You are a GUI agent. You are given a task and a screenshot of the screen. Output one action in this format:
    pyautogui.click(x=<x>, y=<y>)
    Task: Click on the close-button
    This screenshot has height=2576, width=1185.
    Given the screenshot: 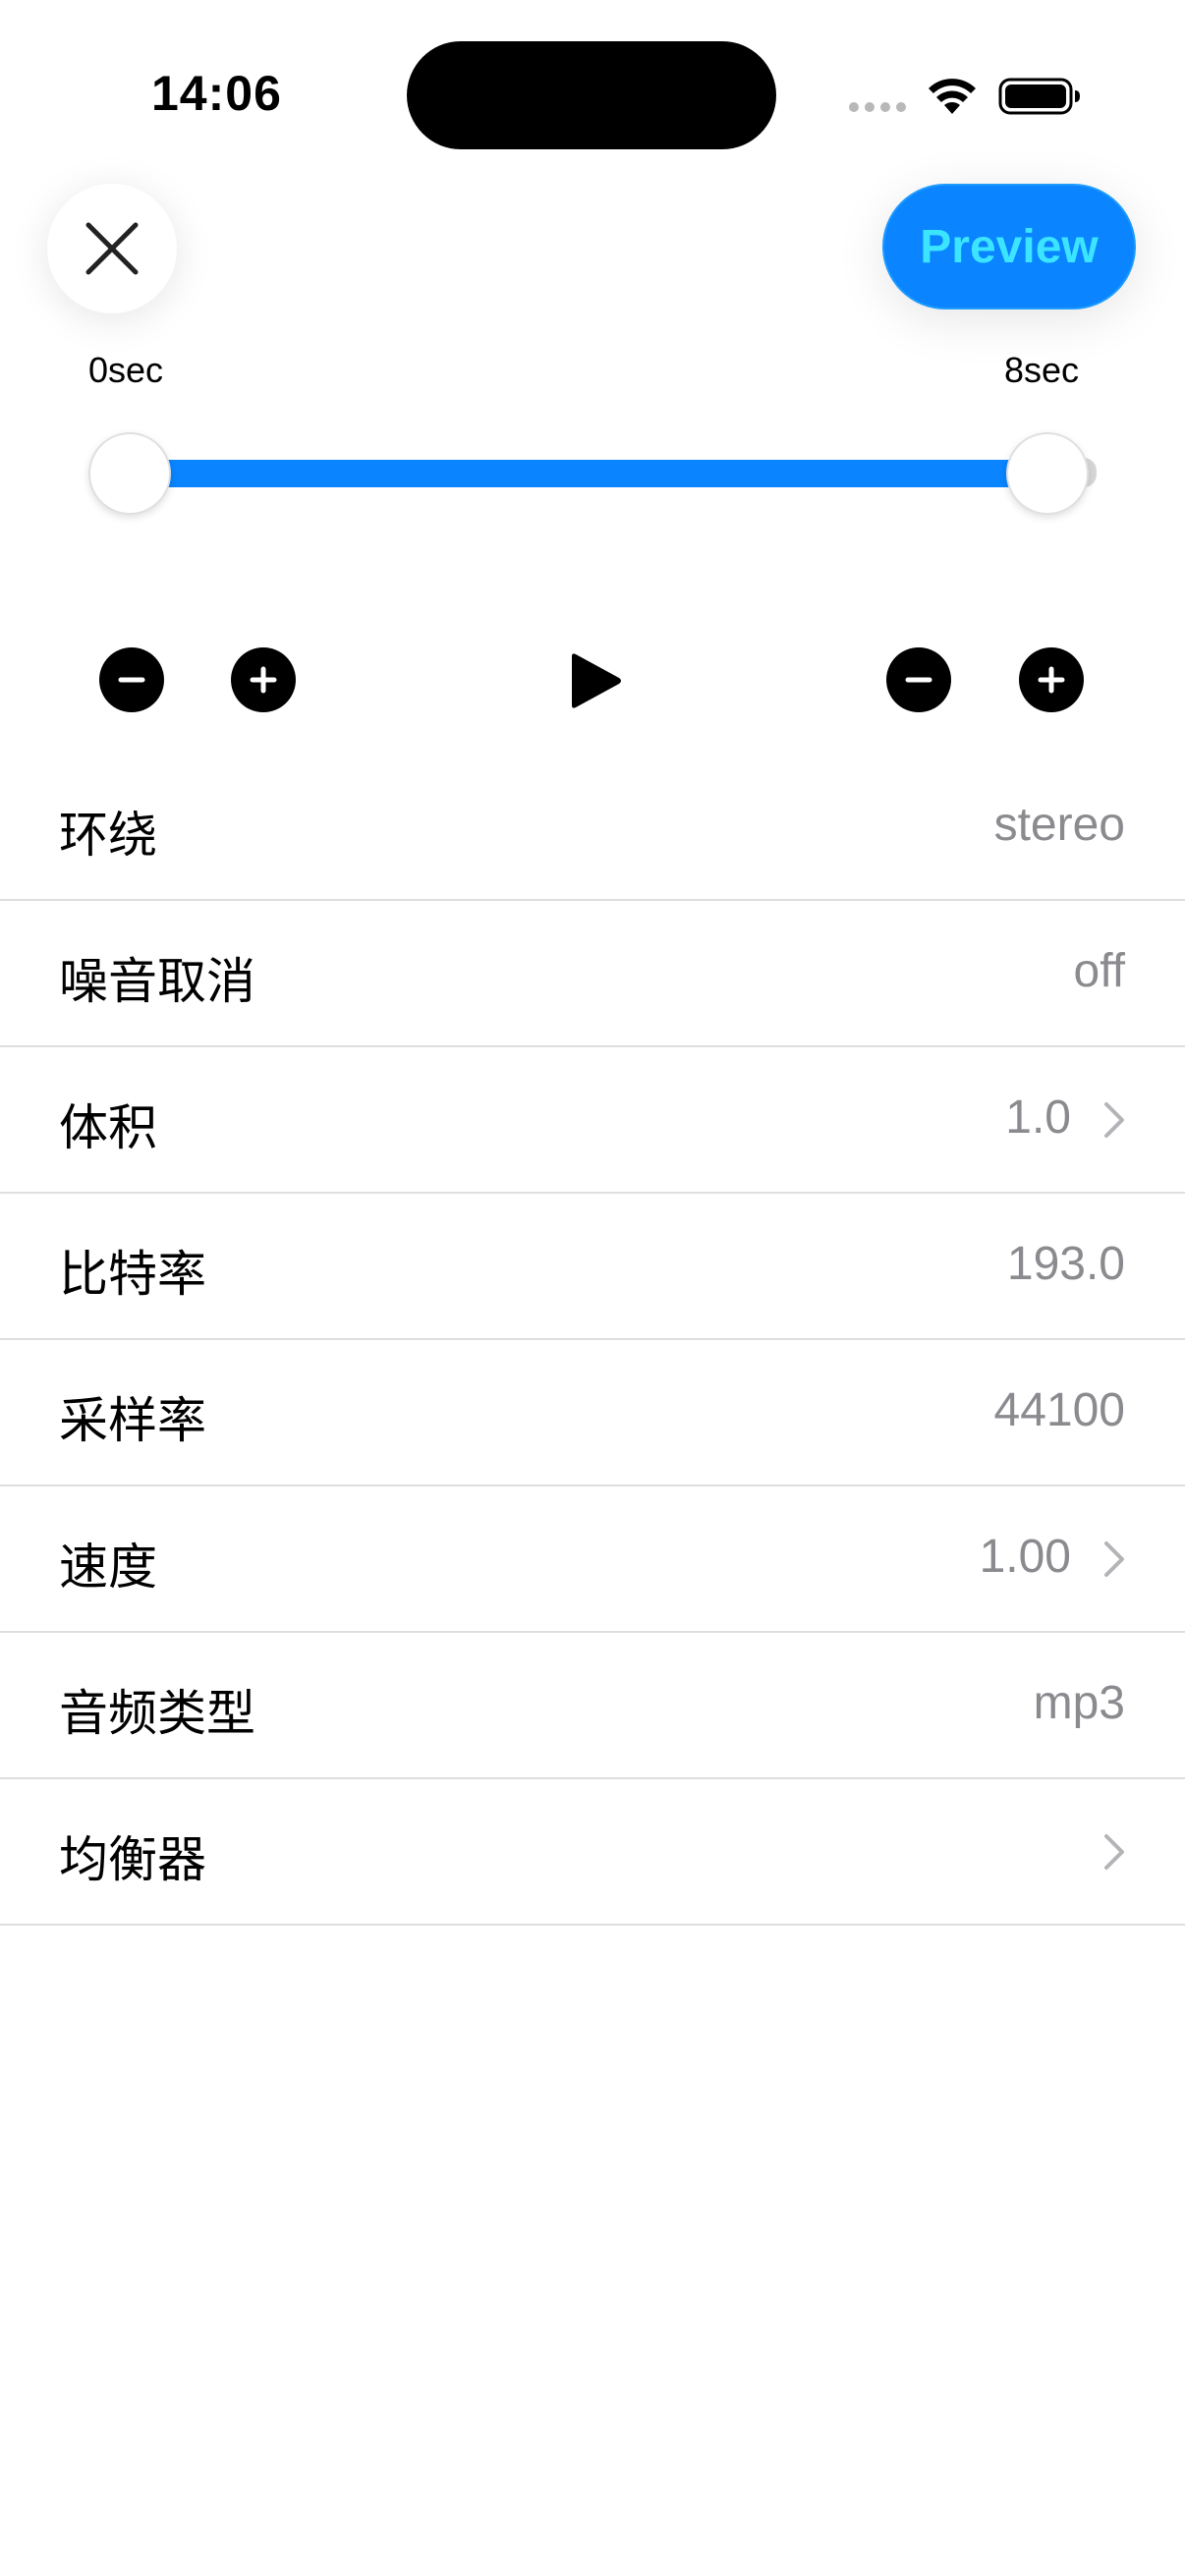 What is the action you would take?
    pyautogui.click(x=112, y=248)
    